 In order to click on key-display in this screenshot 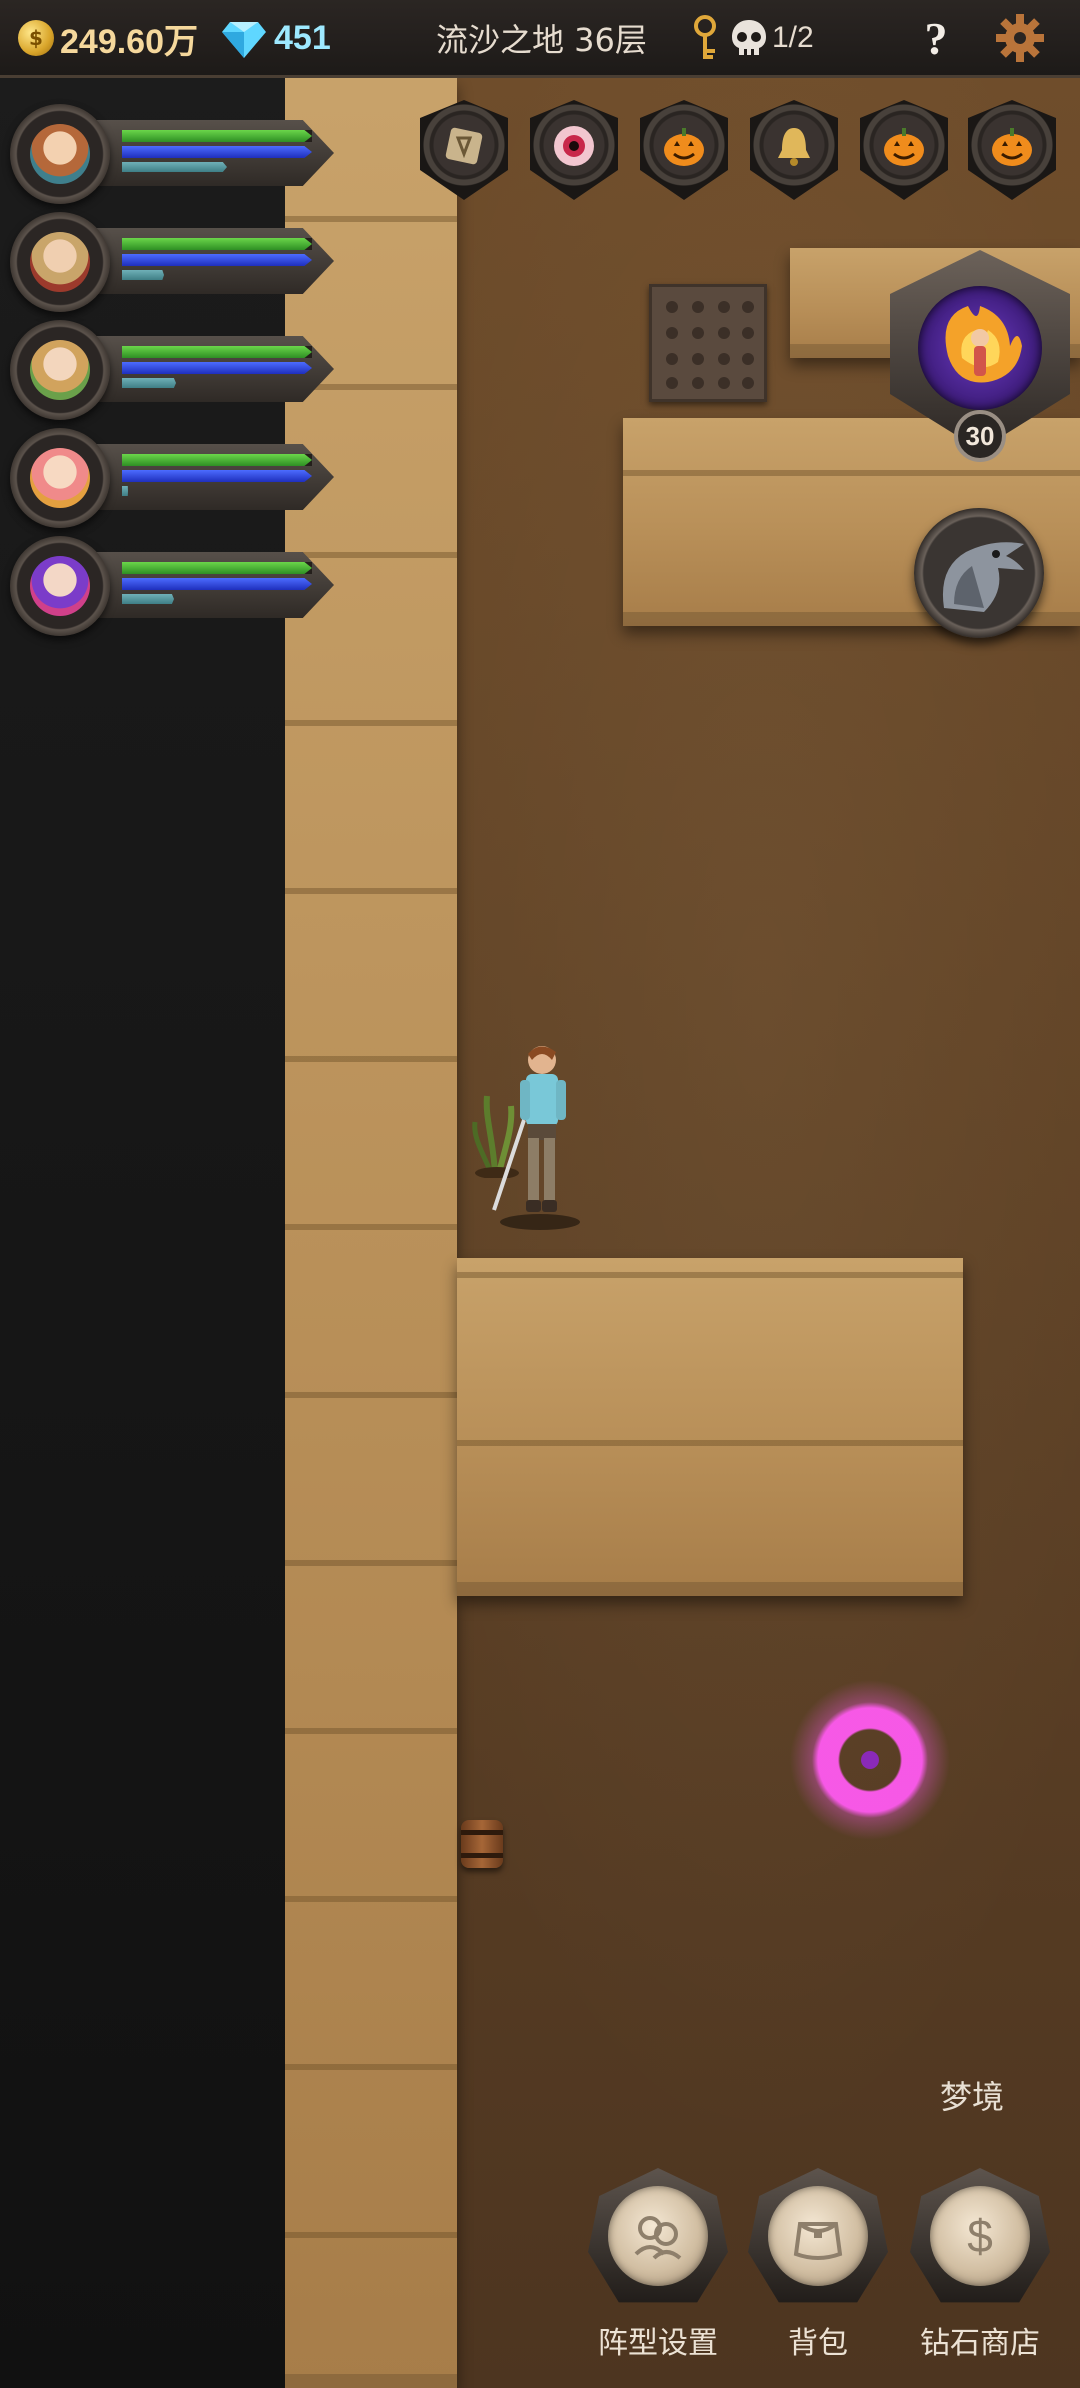, I will do `click(705, 38)`.